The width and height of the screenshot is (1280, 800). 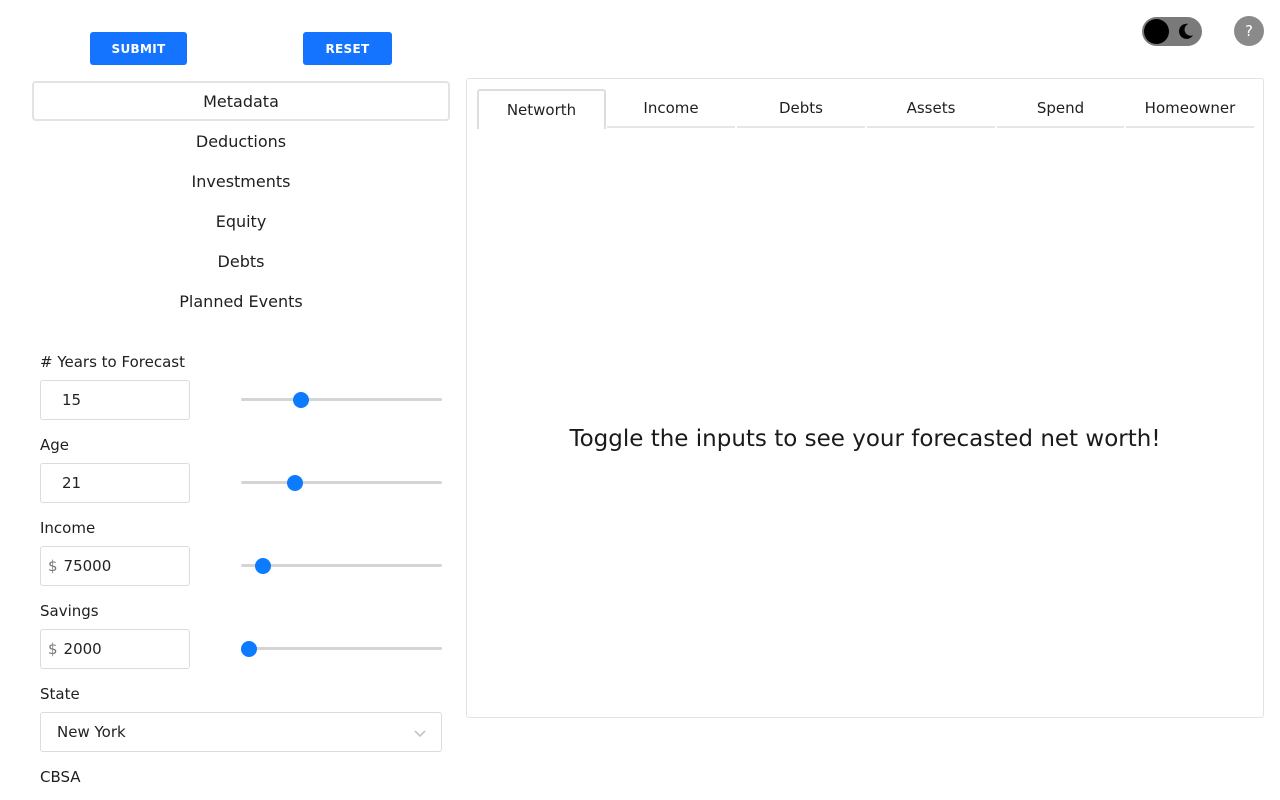 What do you see at coordinates (91, 732) in the screenshot?
I see `state-value: New York` at bounding box center [91, 732].